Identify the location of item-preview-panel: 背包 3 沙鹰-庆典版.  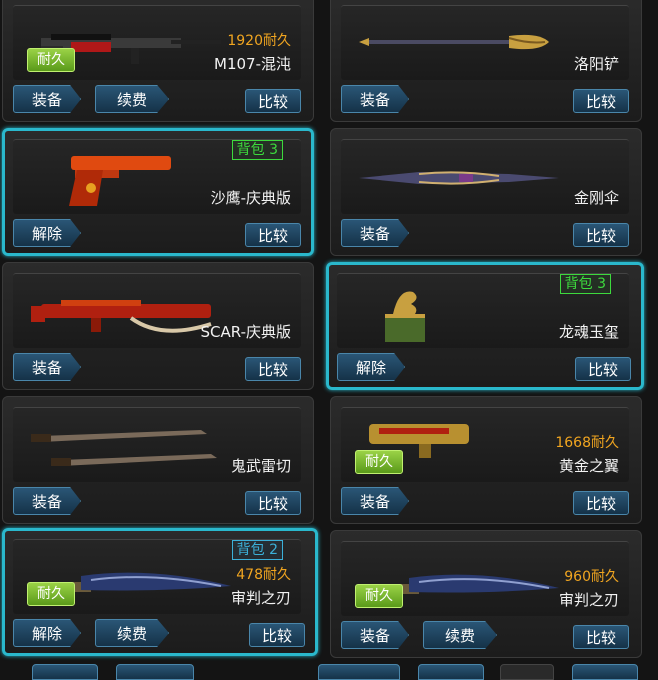
(157, 176).